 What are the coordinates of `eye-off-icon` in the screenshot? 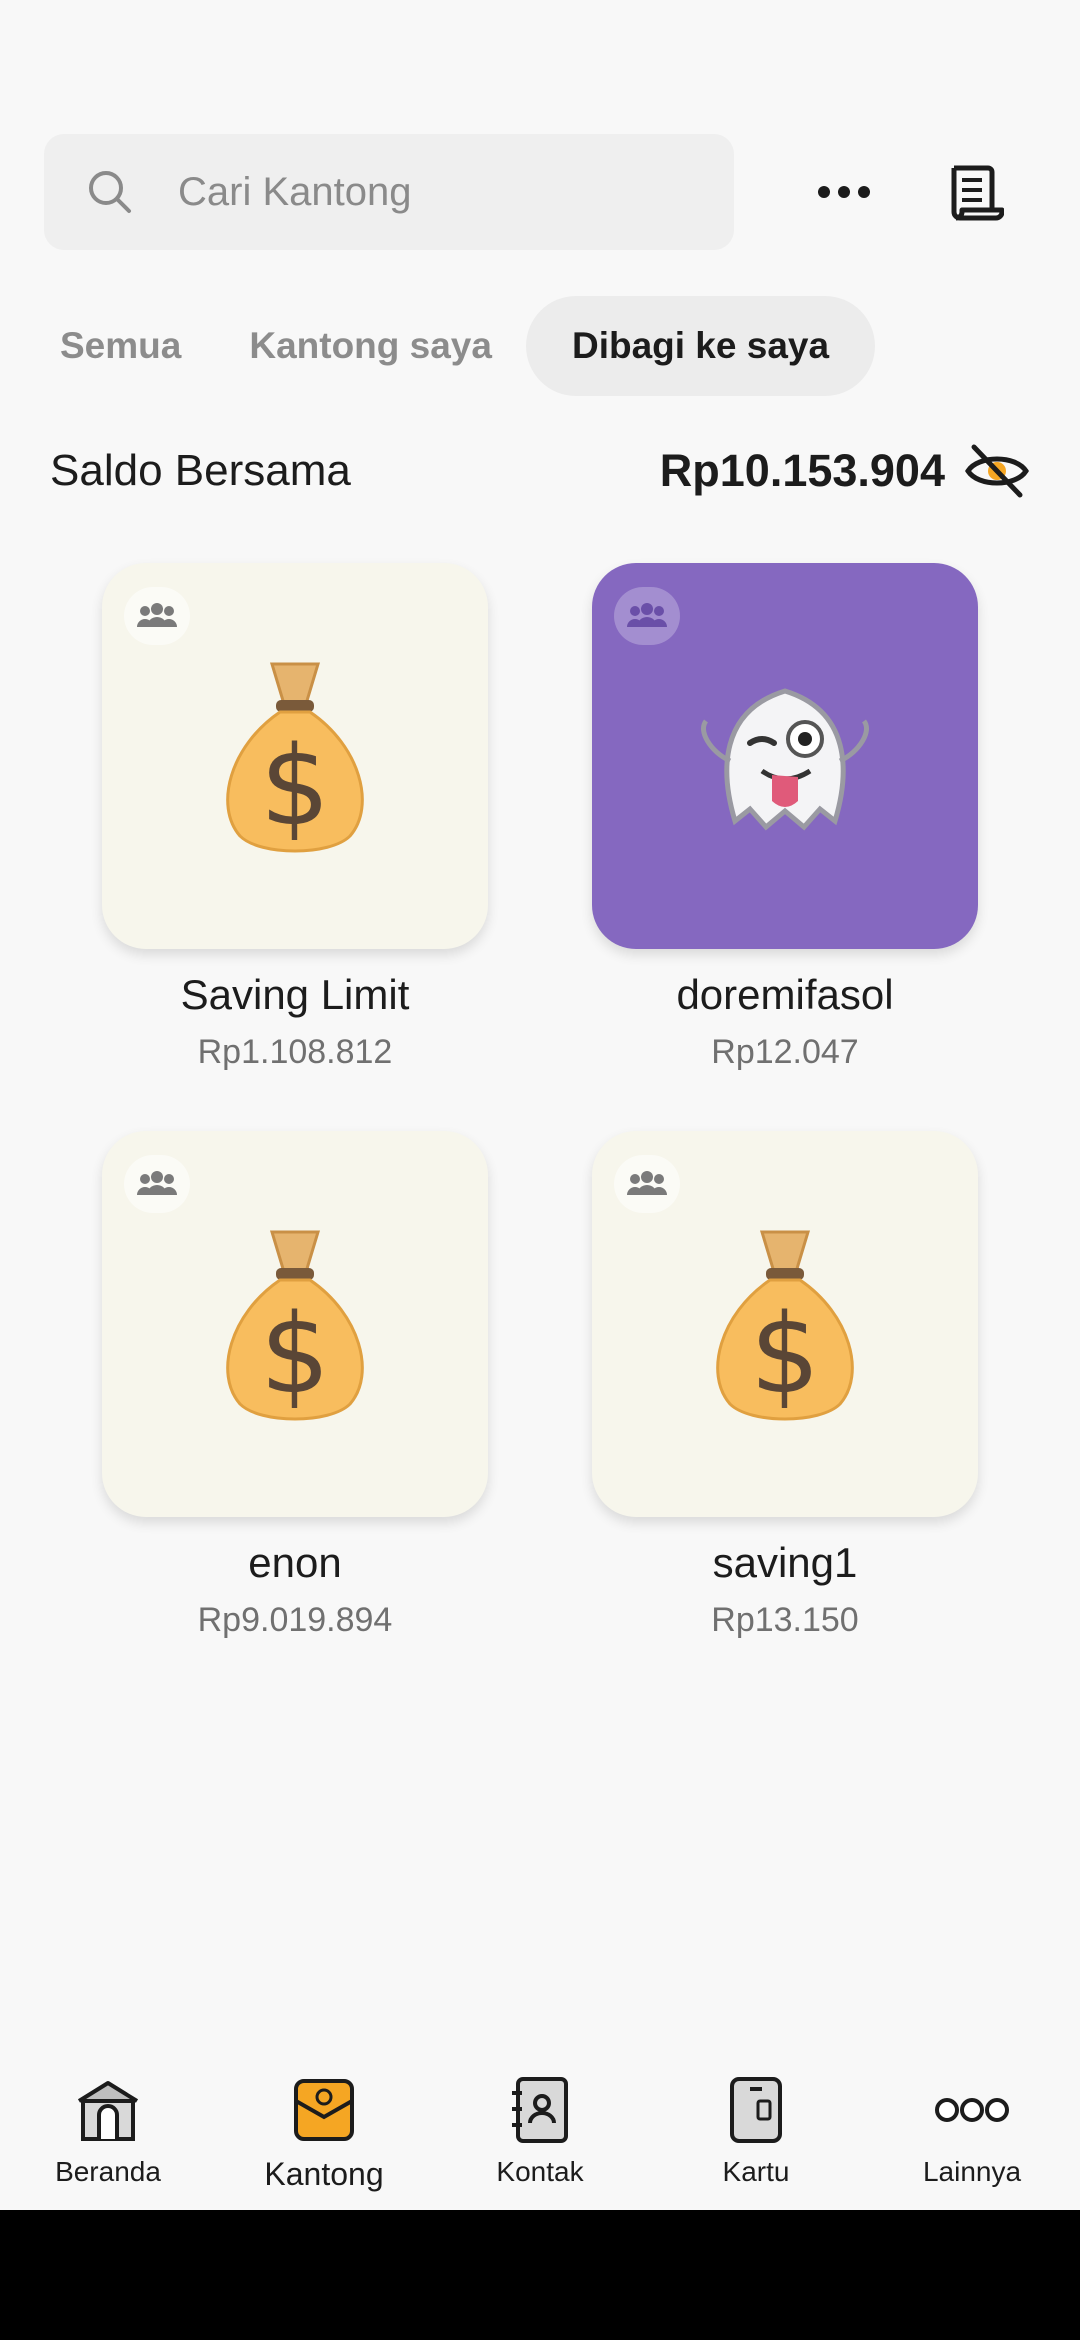 It's located at (997, 471).